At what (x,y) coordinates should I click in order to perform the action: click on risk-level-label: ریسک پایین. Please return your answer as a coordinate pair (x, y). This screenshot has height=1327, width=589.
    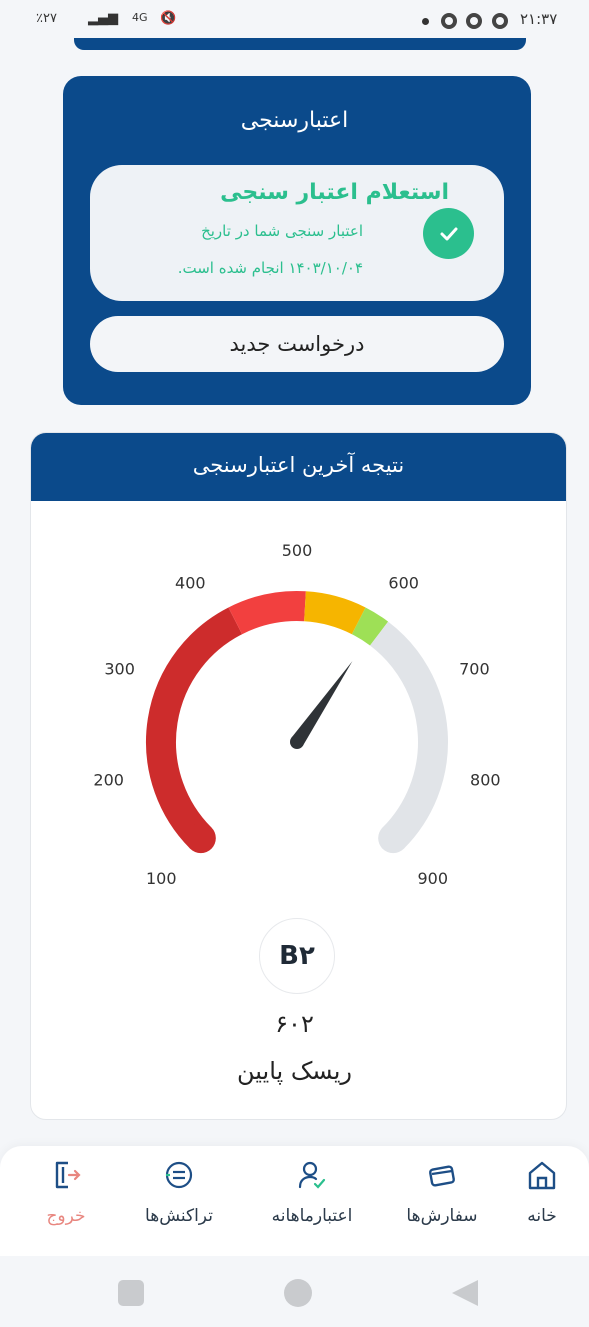
    Looking at the image, I should click on (294, 1071).